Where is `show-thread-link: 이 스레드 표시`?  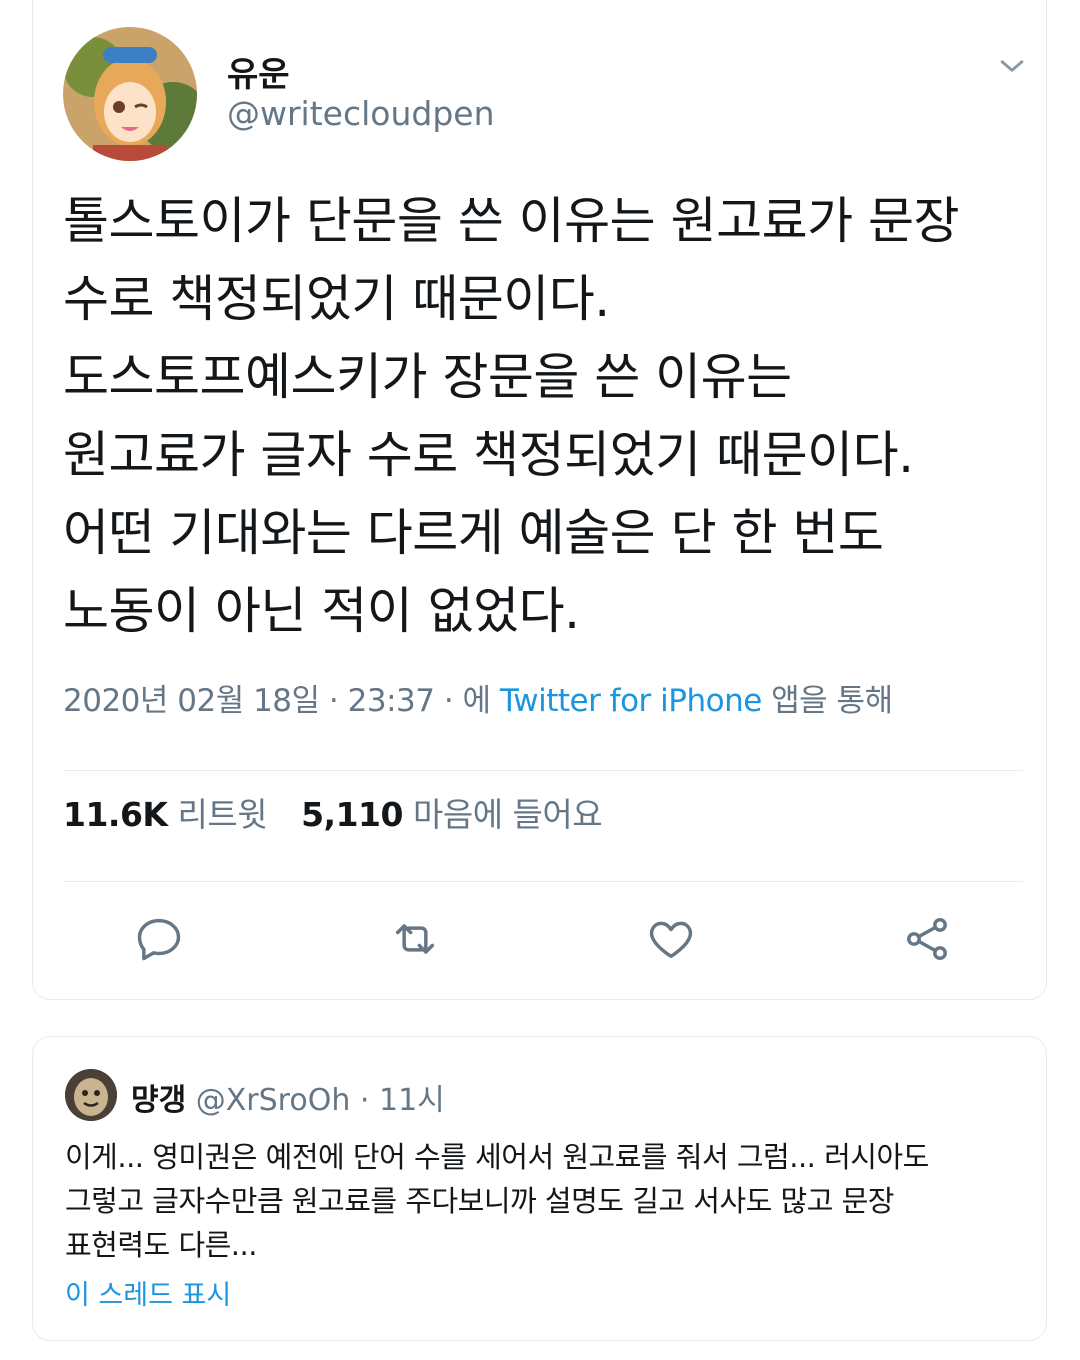
show-thread-link: 이 스레드 표시 is located at coordinates (148, 1292).